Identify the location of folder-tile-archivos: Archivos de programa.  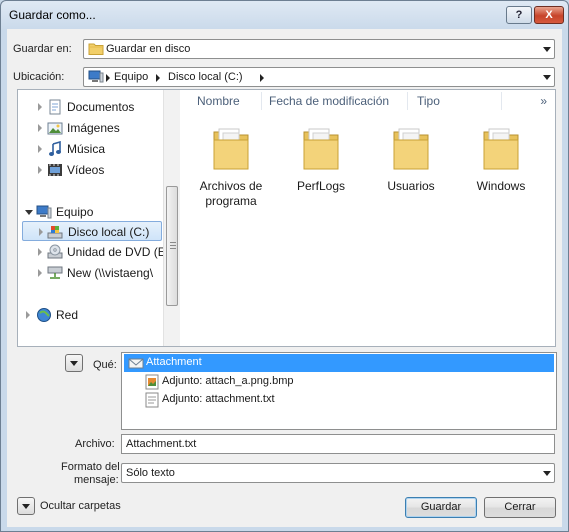
(231, 166).